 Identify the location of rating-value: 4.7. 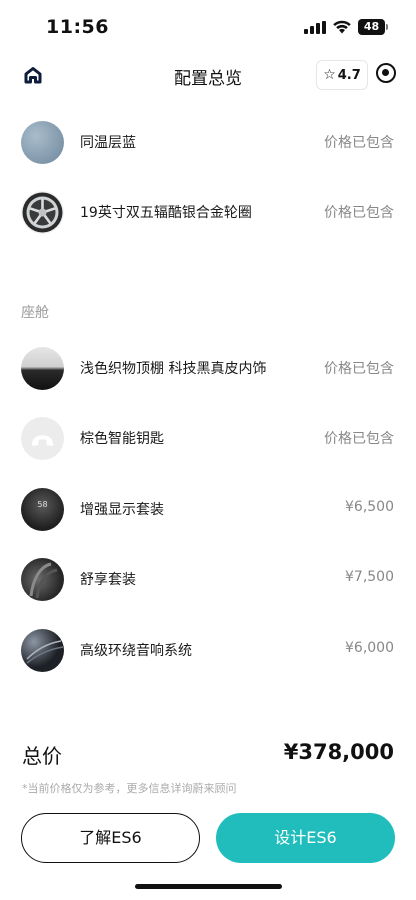
(349, 75).